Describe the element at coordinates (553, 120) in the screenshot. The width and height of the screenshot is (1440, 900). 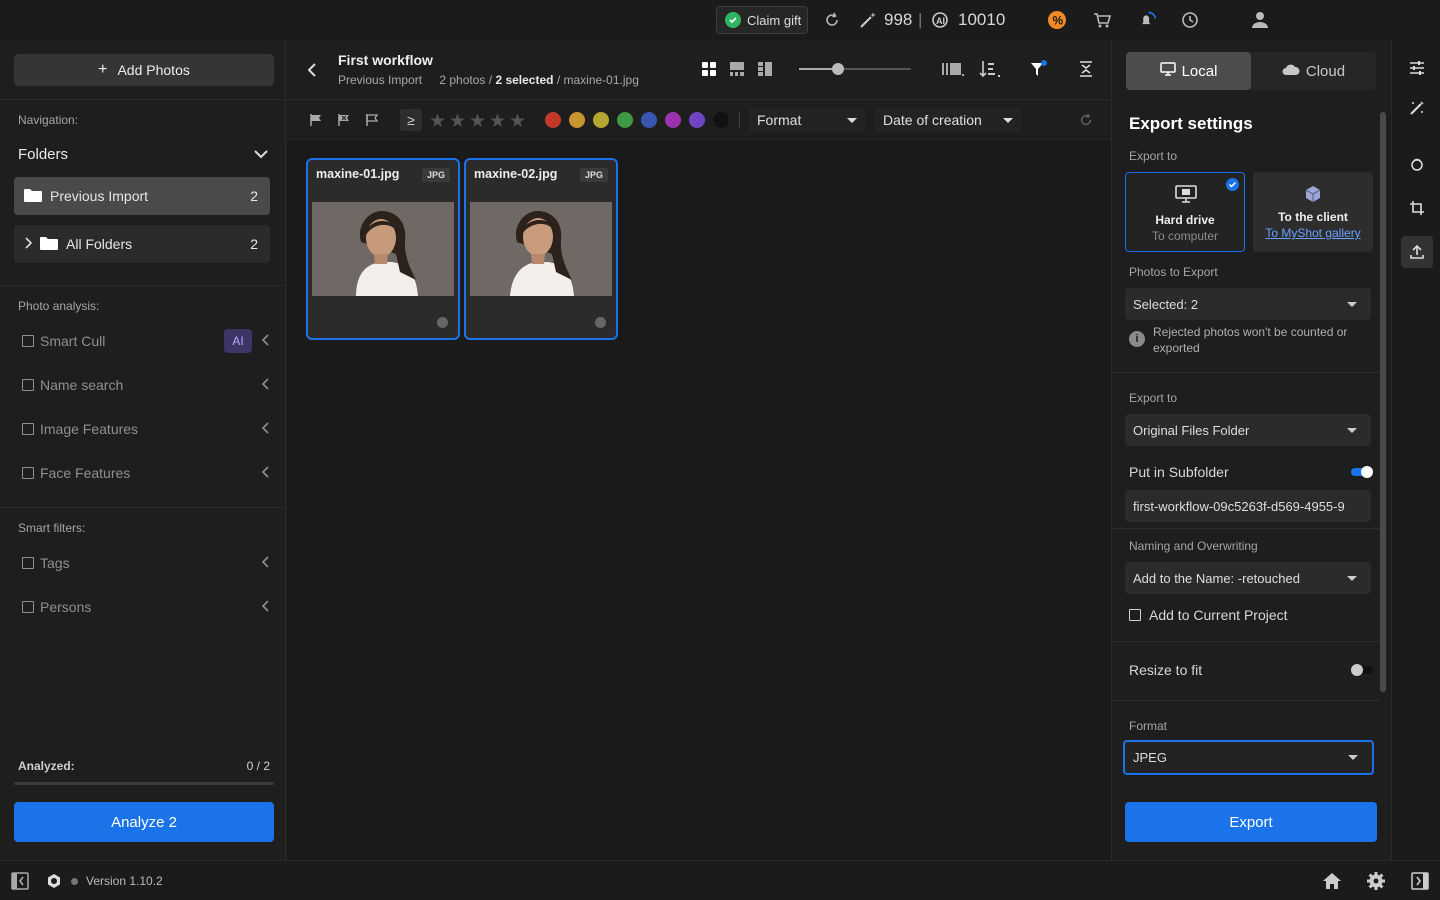
I see `color-label-red` at that location.